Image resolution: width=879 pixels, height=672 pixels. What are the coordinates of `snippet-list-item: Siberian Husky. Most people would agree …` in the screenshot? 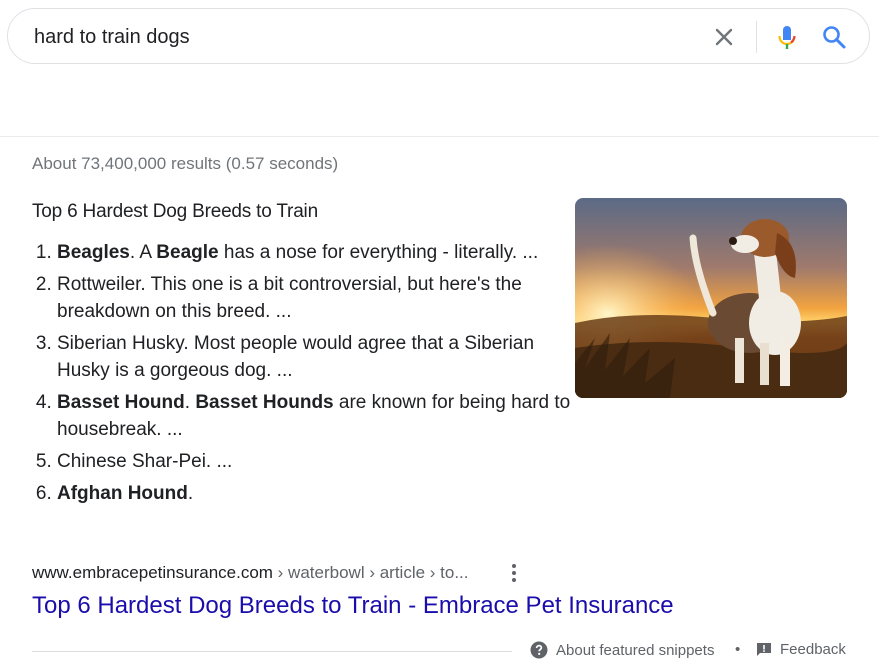 It's located at (317, 357).